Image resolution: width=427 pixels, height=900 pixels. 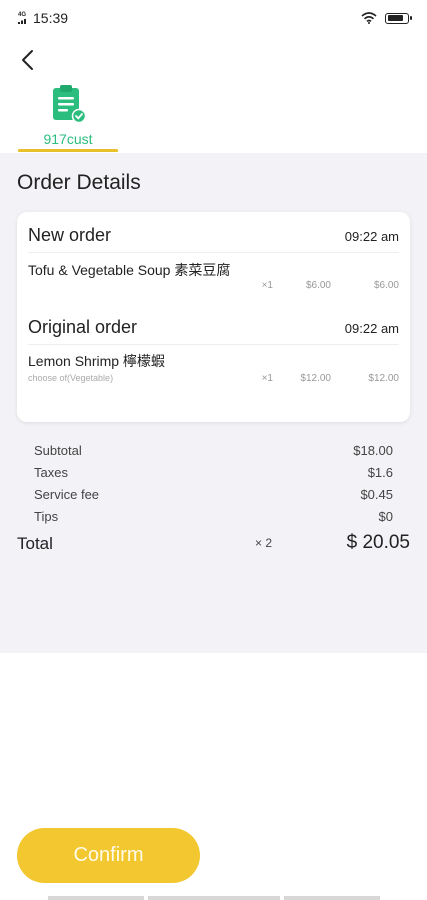 What do you see at coordinates (23, 18) in the screenshot?
I see `signal-icon: 4G` at bounding box center [23, 18].